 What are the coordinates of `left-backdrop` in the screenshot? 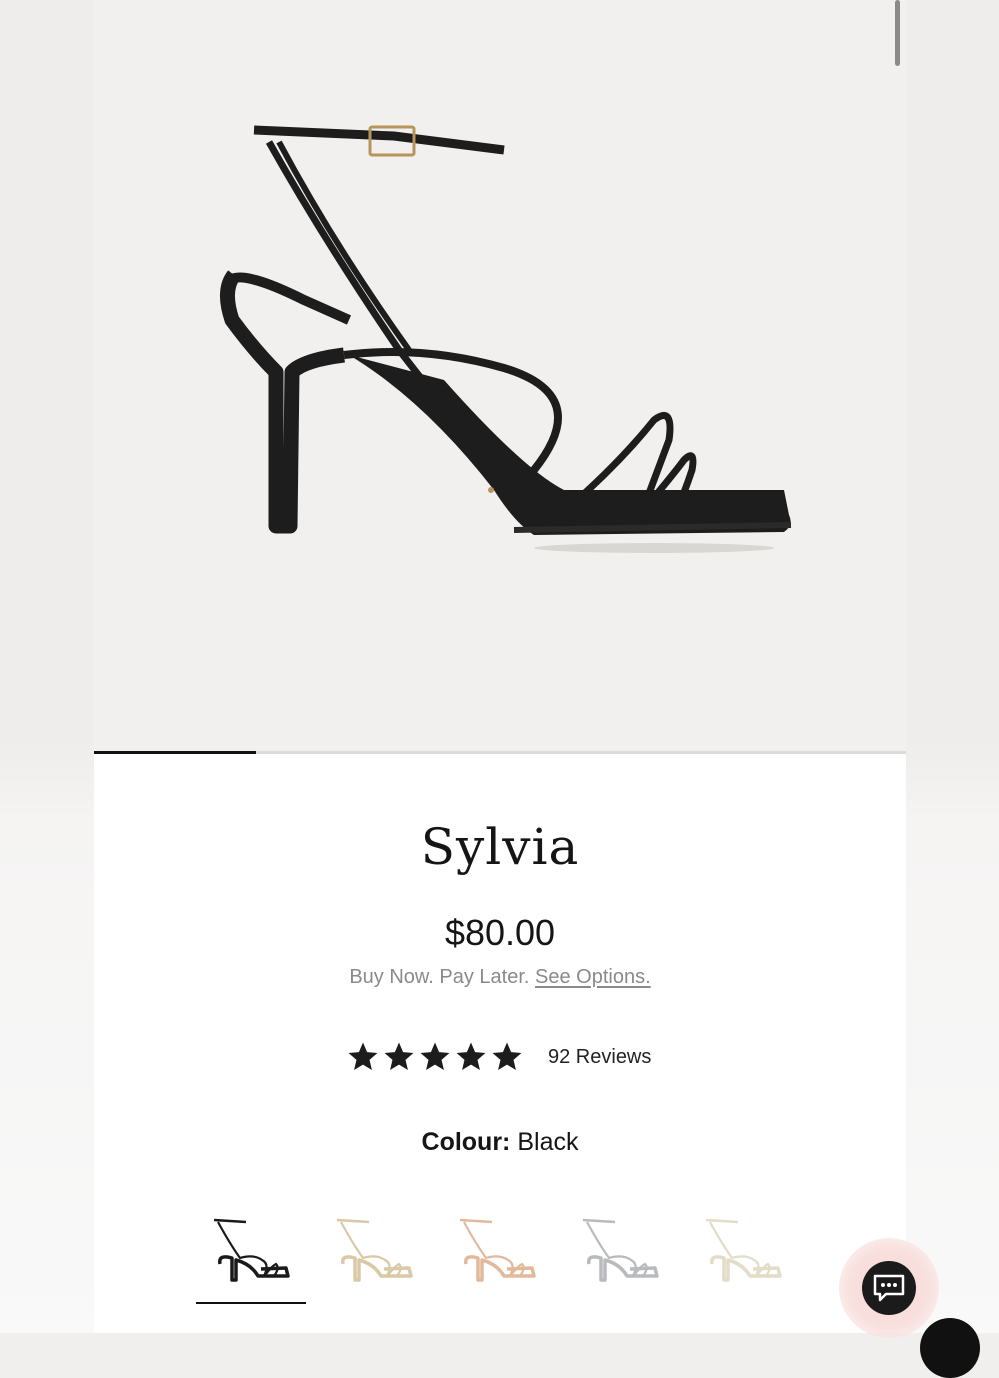 It's located at (47, 666).